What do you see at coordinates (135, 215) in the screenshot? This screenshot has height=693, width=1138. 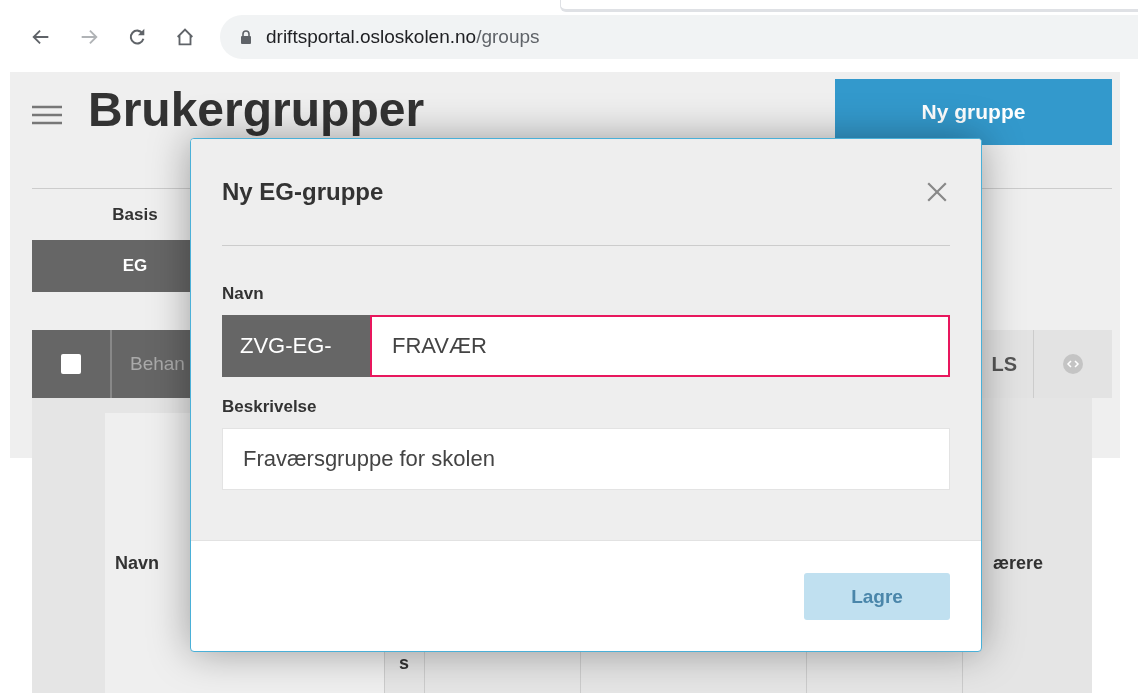 I see `section-label: Basis` at bounding box center [135, 215].